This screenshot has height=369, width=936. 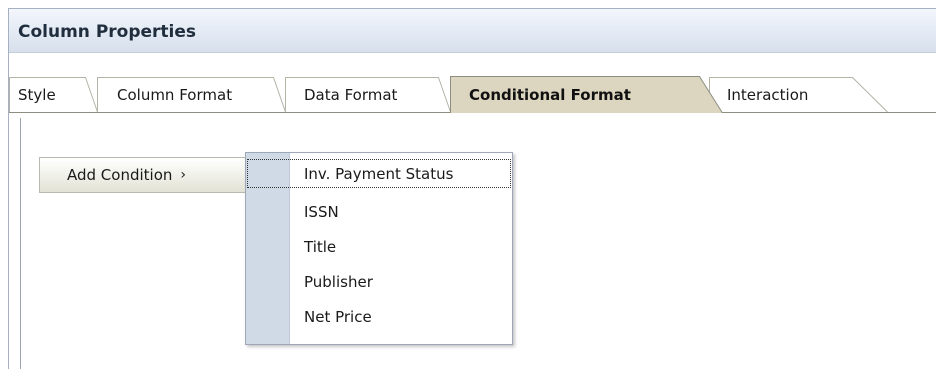 I want to click on add-condition-button: Add Condition ›, so click(x=142, y=175).